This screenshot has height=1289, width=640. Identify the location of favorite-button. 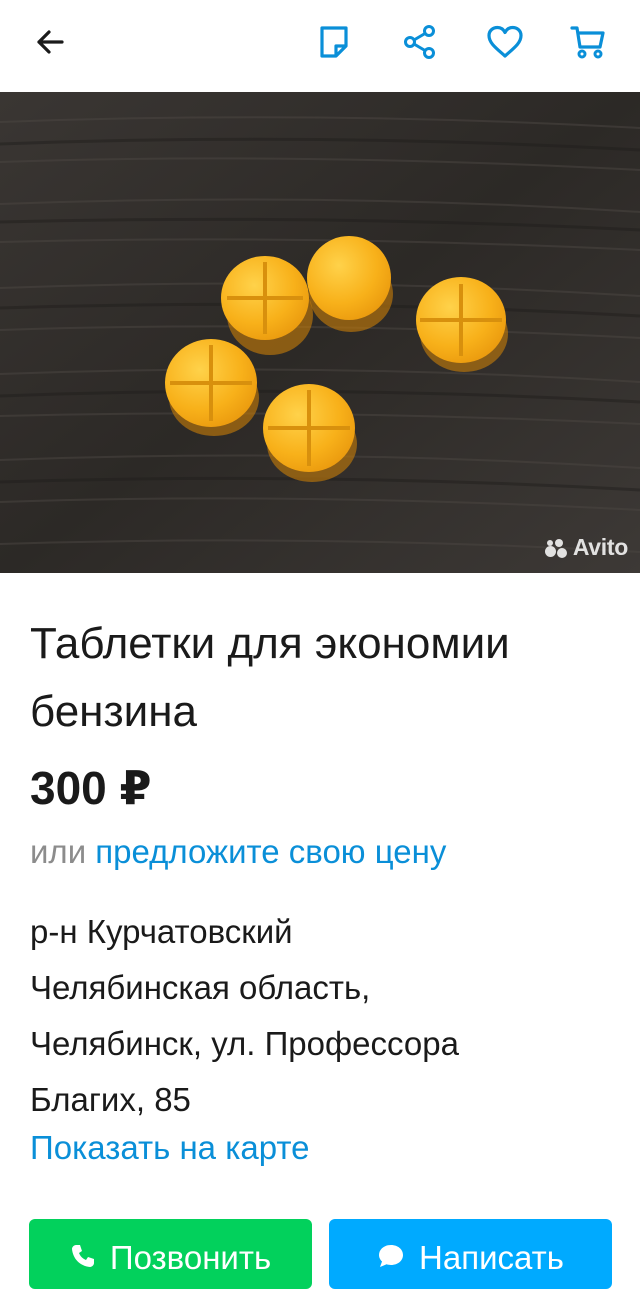
(505, 42).